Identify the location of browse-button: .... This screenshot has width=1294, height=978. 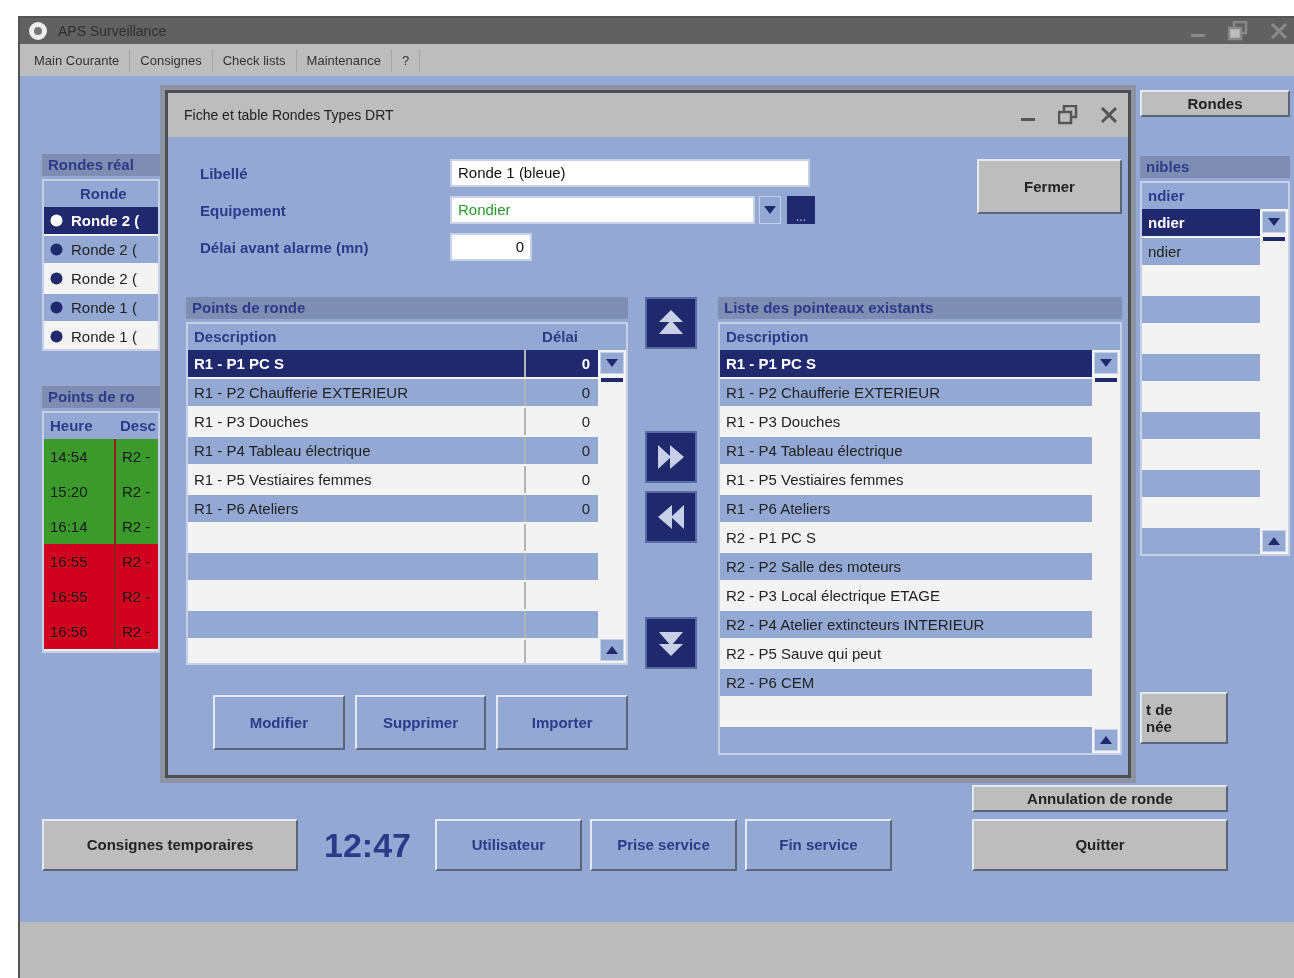
(801, 210).